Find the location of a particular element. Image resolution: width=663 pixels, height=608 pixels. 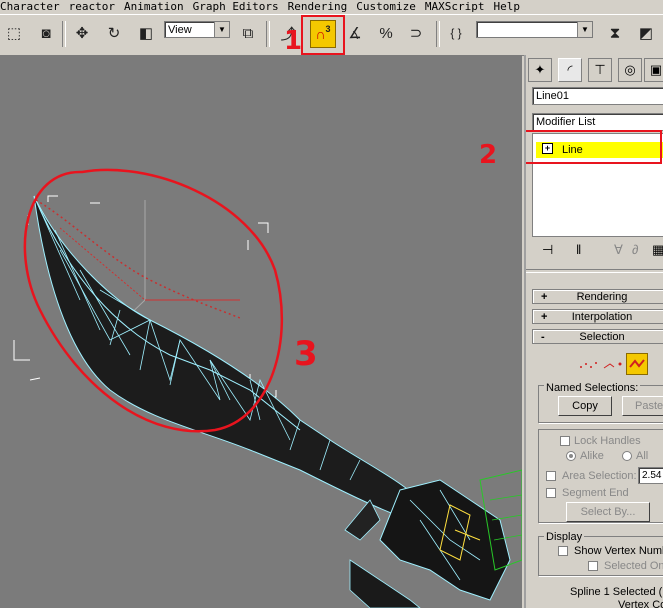

menu-graph-editors: Graph Editors is located at coordinates (236, 6).